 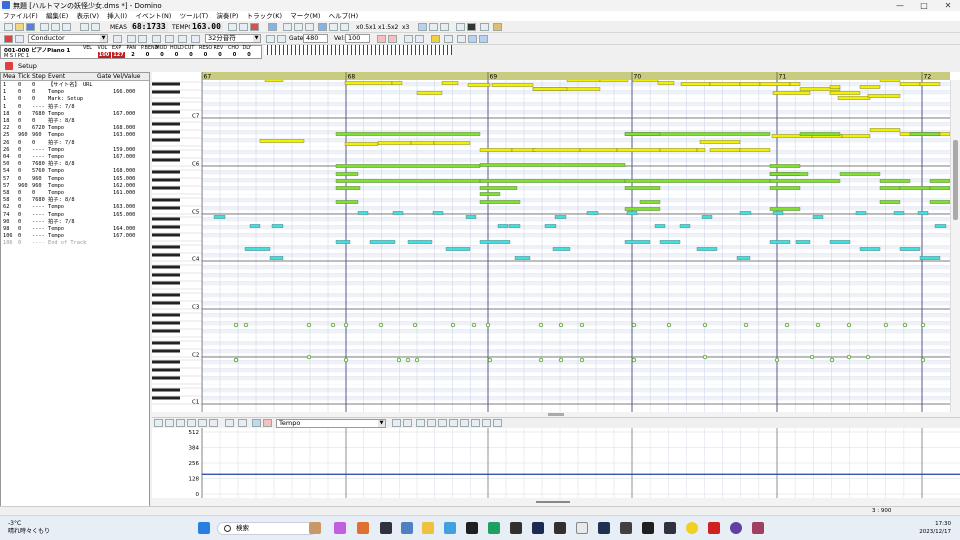 I want to click on col-gate: Gate, so click(x=104, y=77).